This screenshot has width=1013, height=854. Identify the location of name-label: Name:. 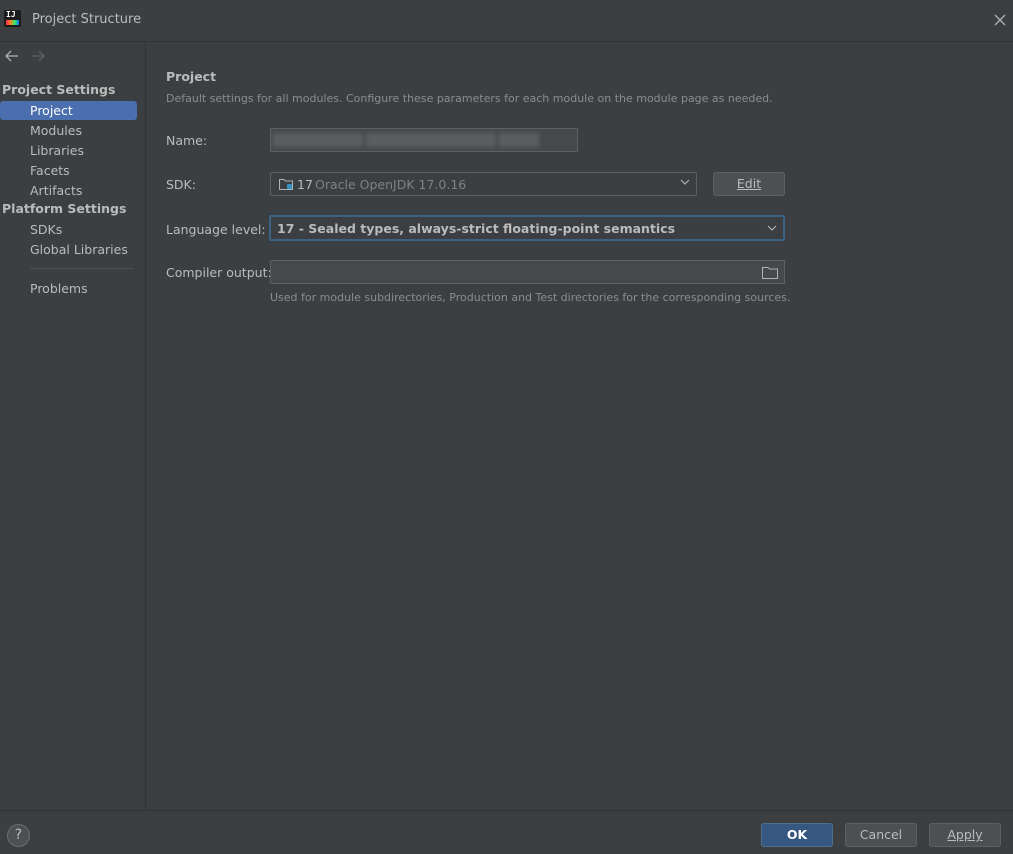
(187, 140).